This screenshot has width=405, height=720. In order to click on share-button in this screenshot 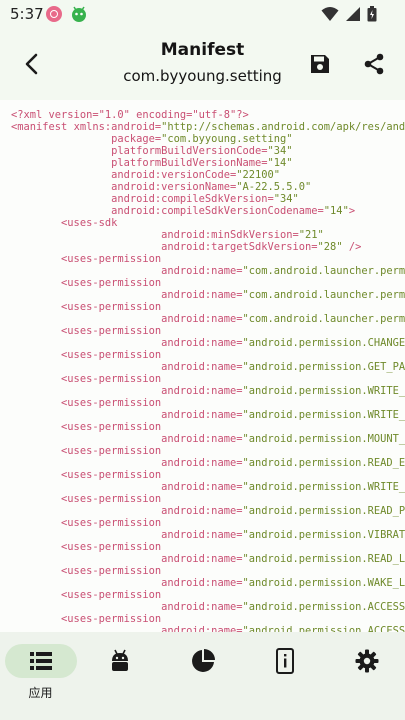, I will do `click(374, 64)`.